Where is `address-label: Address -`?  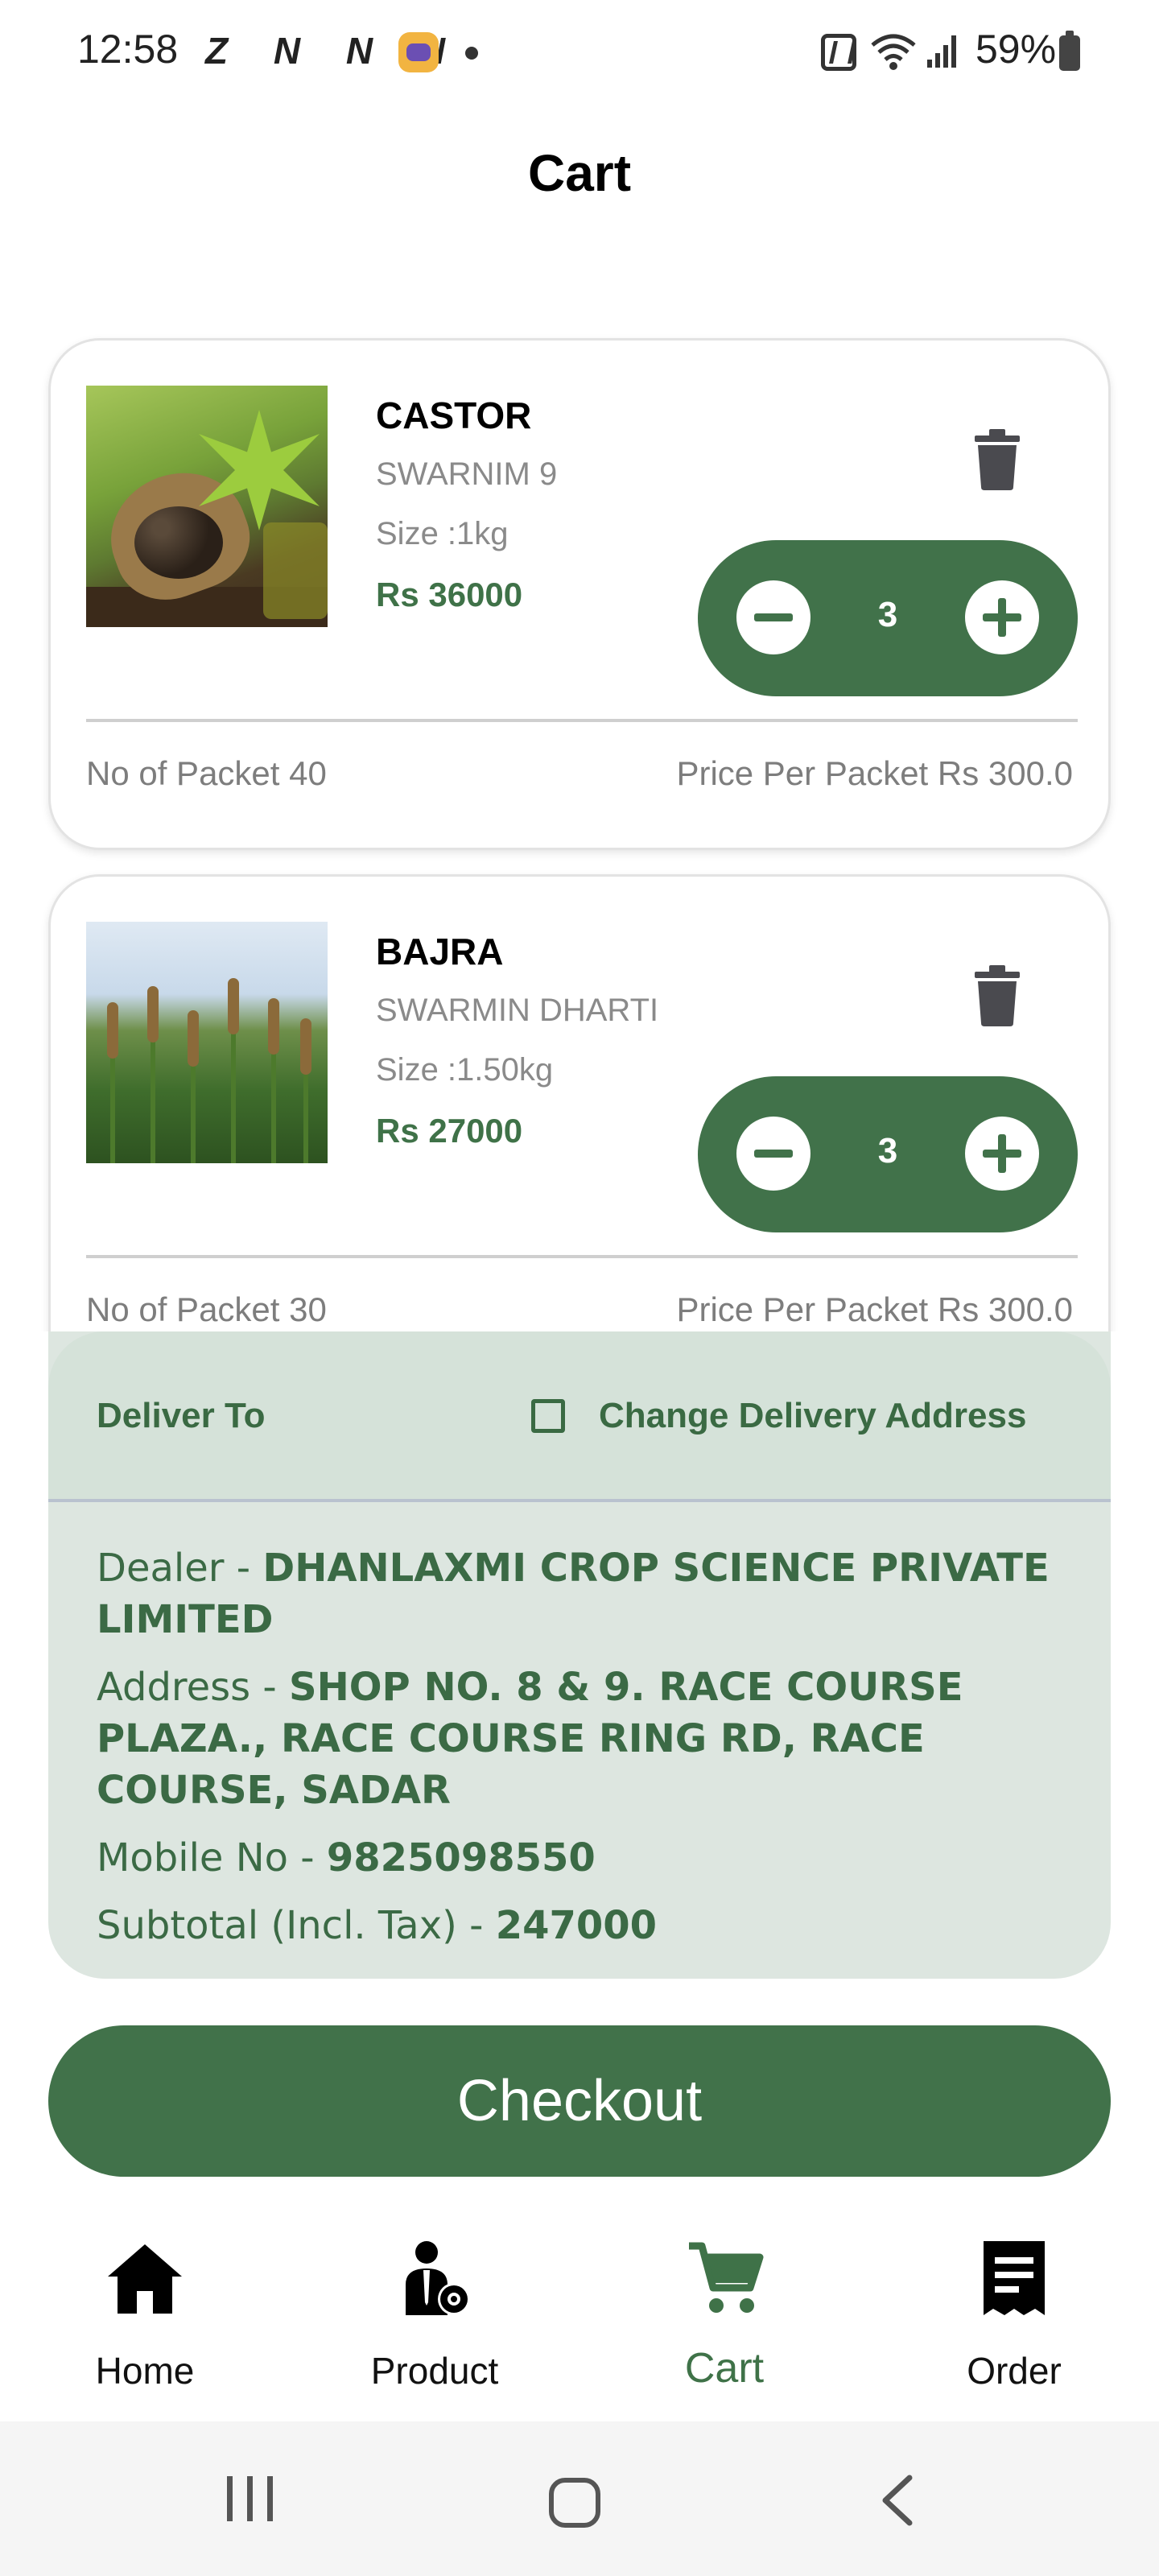 address-label: Address - is located at coordinates (193, 1688).